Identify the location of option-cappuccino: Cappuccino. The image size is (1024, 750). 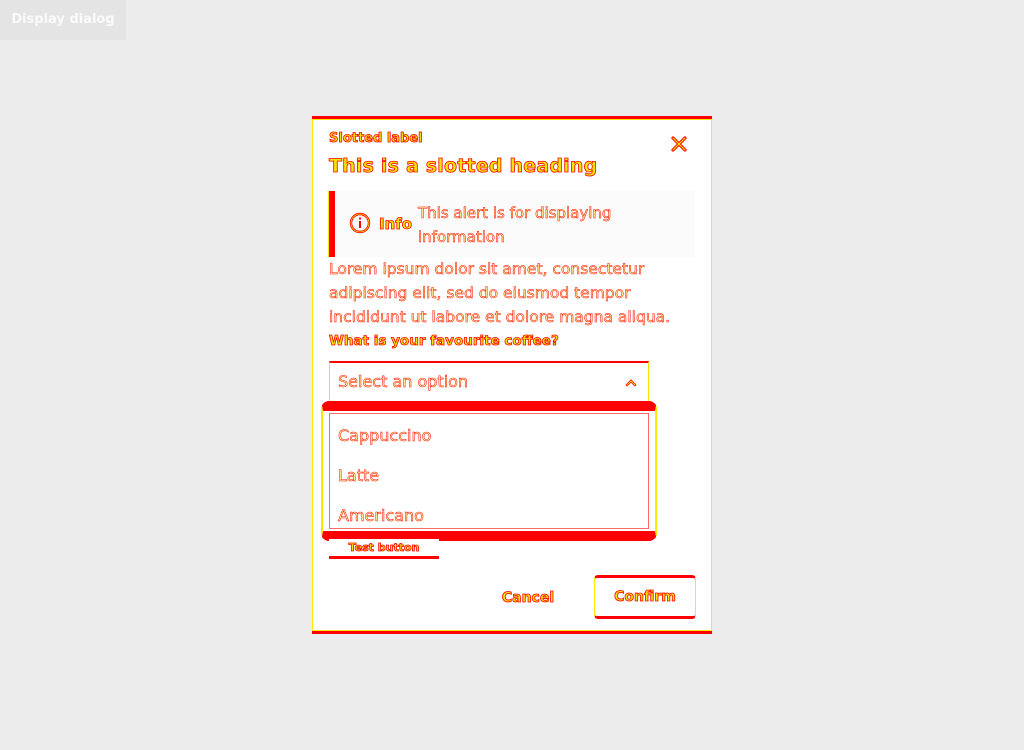
(385, 436).